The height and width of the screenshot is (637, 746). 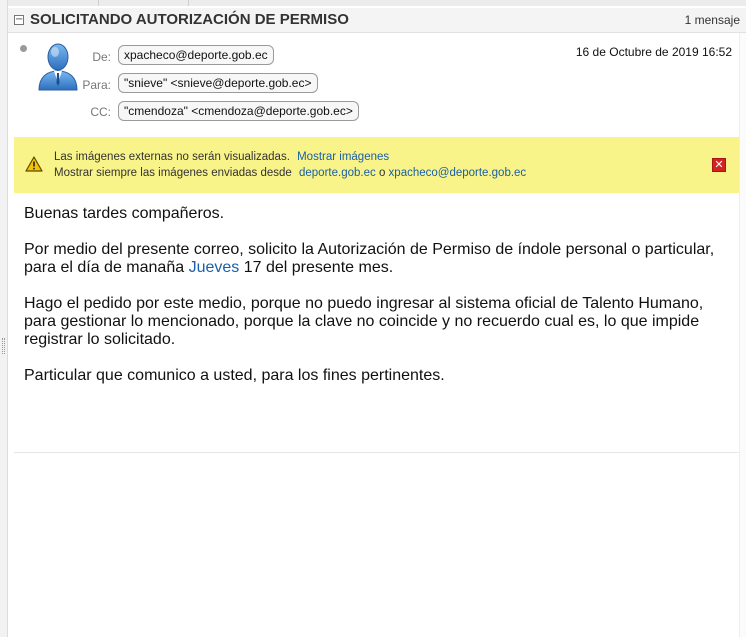 I want to click on pane-resize-grip, so click(x=3, y=346).